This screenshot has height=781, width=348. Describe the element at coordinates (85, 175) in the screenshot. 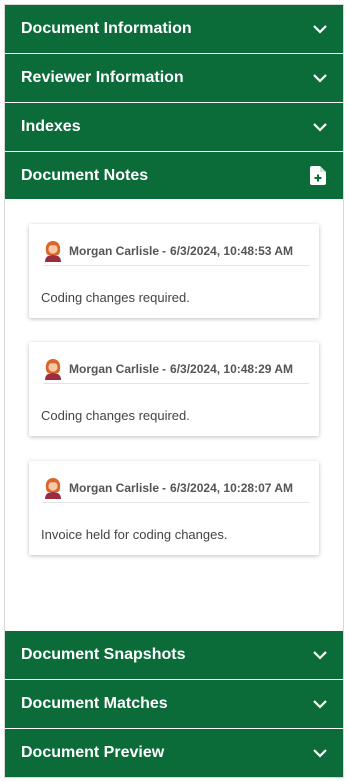

I see `section-title: Document Notes` at that location.